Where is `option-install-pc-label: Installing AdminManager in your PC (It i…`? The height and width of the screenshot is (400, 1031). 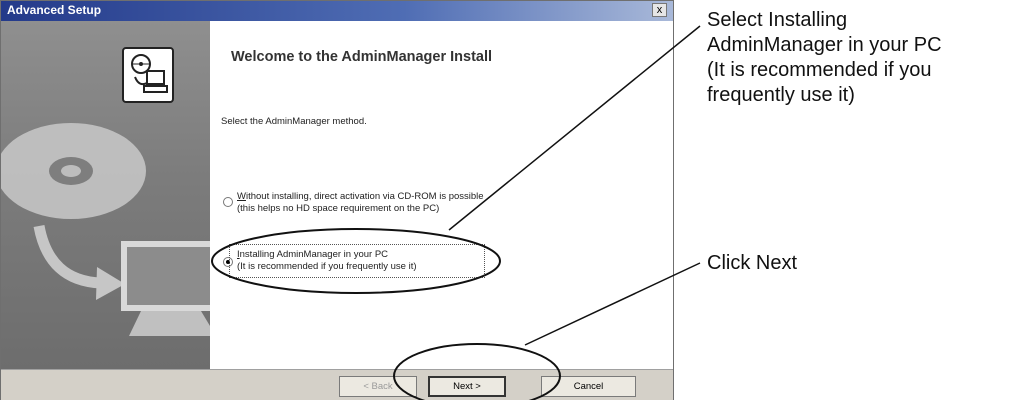 option-install-pc-label: Installing AdminManager in your PC (It i… is located at coordinates (327, 261).